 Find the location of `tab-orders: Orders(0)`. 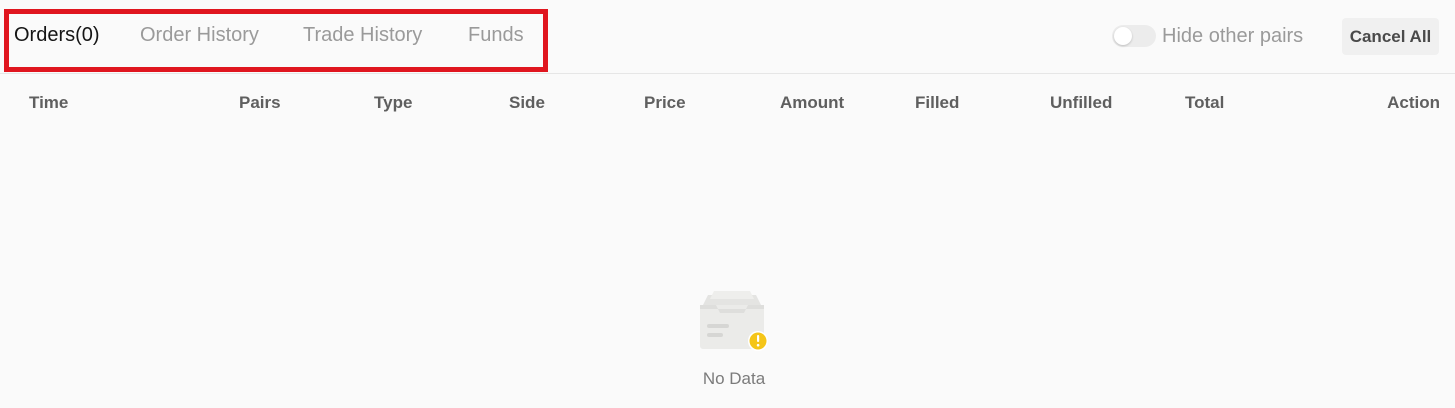

tab-orders: Orders(0) is located at coordinates (57, 35).